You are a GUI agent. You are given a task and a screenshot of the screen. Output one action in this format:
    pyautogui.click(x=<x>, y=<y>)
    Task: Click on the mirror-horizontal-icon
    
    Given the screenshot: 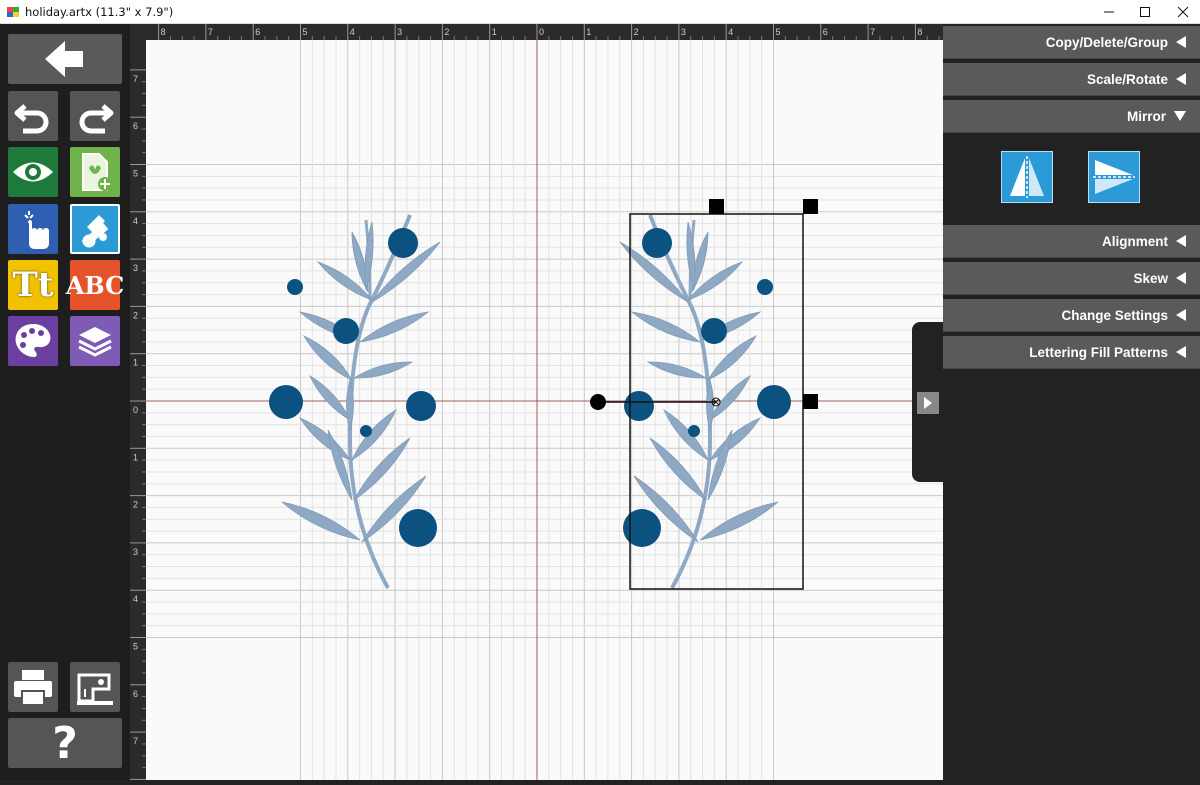 What is the action you would take?
    pyautogui.click(x=1027, y=177)
    